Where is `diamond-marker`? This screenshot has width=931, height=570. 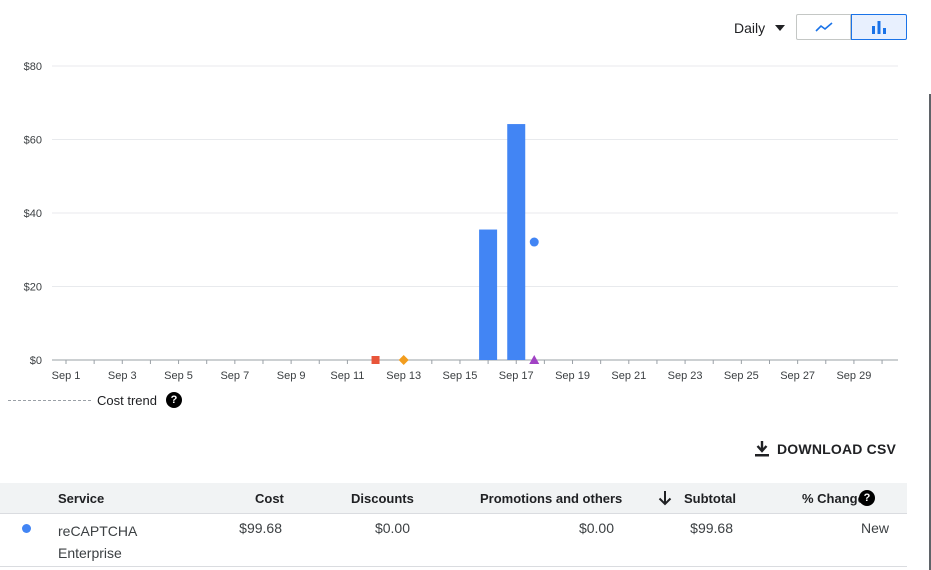 diamond-marker is located at coordinates (403, 360).